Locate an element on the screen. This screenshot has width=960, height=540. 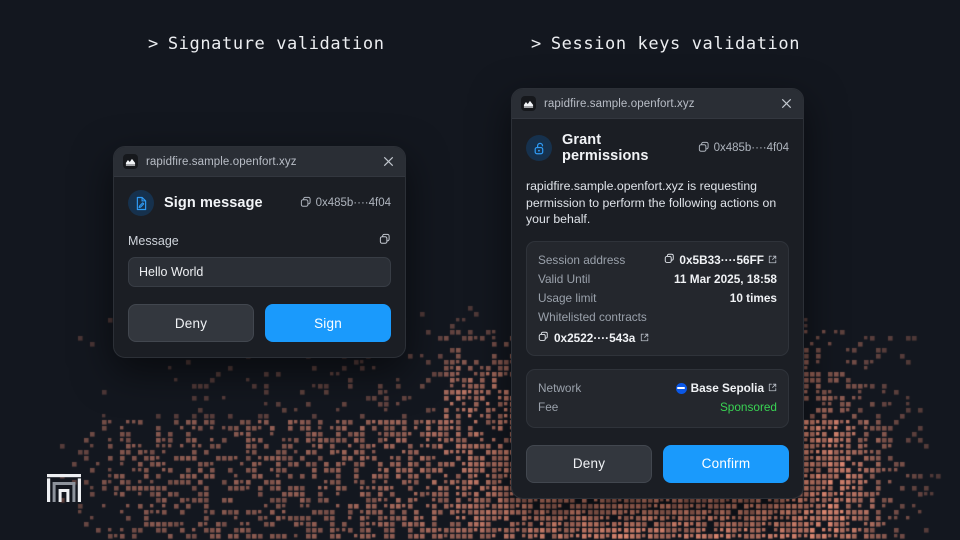
detail-value-text: 0x5B33····56FF is located at coordinates (721, 260).